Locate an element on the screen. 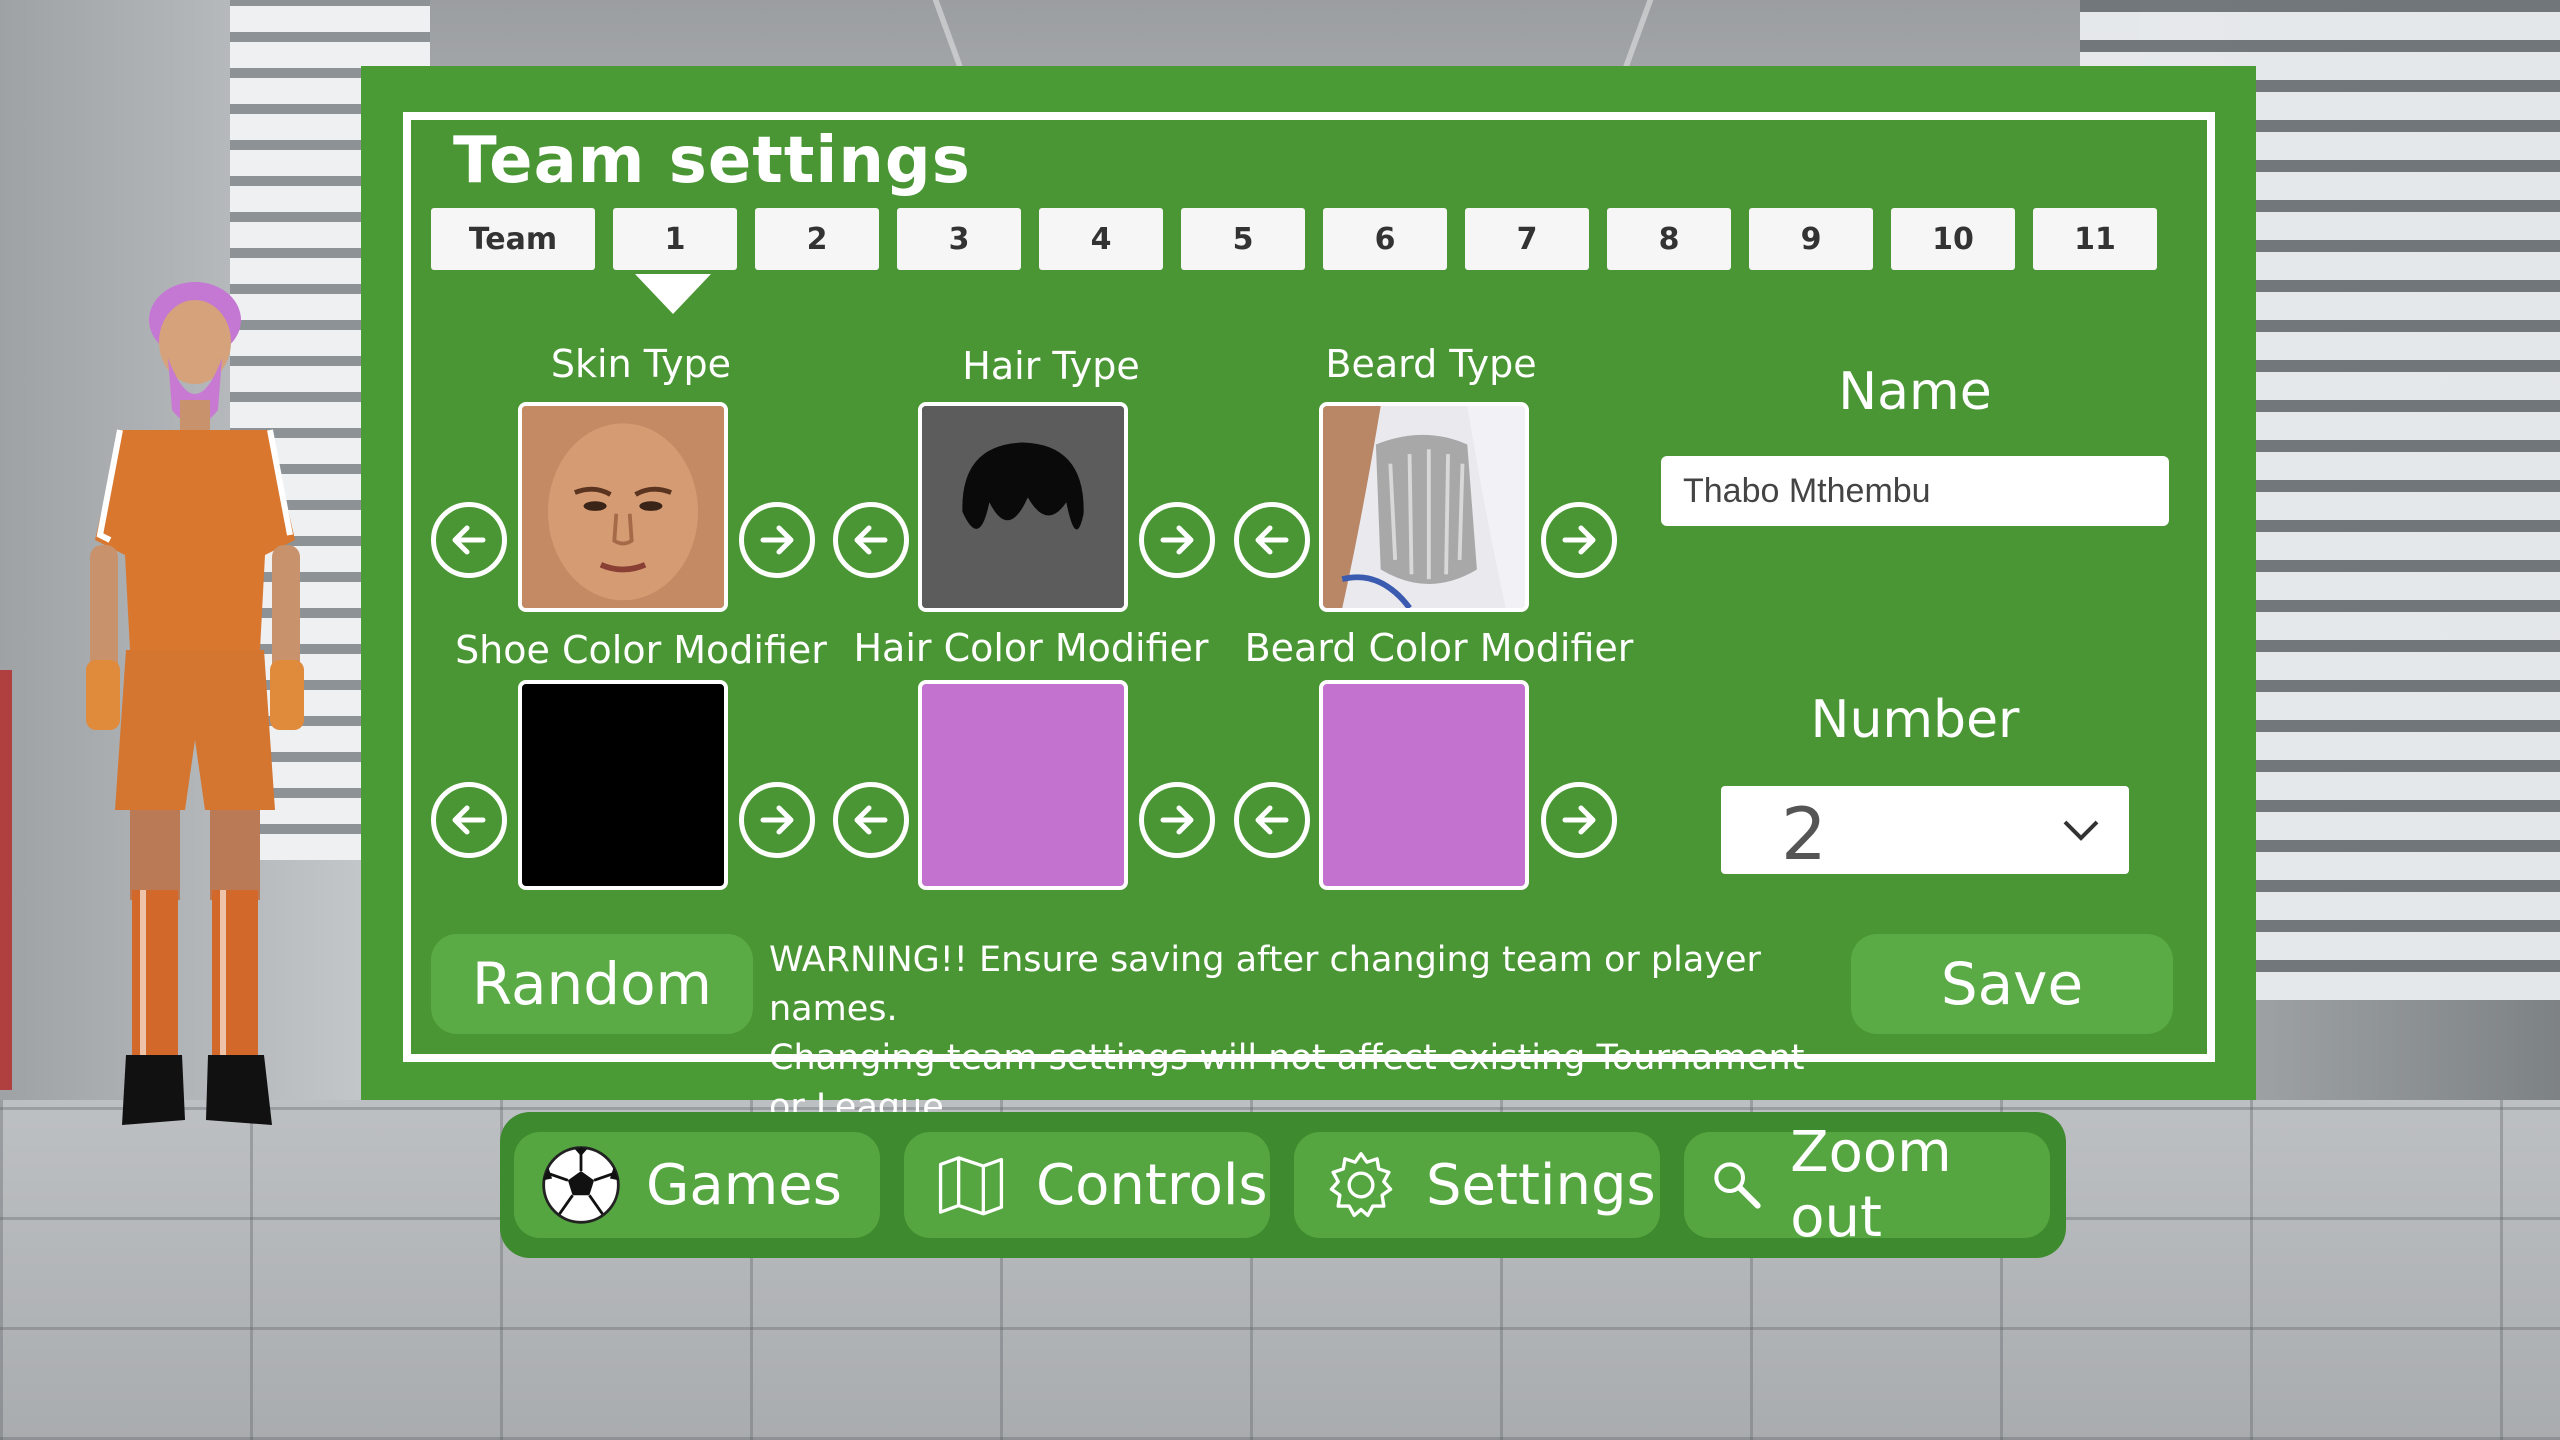 Image resolution: width=2560 pixels, height=1440 pixels. skin-next-button is located at coordinates (777, 540).